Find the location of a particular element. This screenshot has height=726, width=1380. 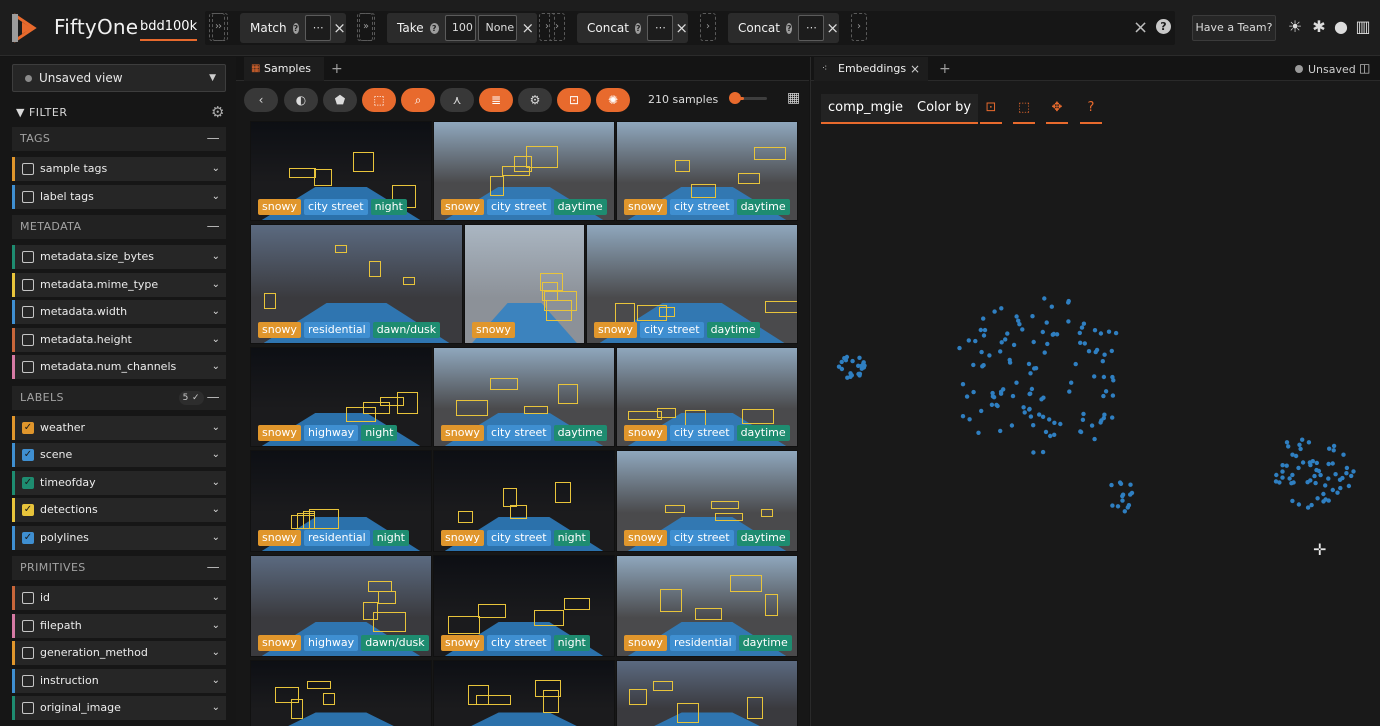

sidebar-item-instruction: instruction ⌄ is located at coordinates (119, 680).